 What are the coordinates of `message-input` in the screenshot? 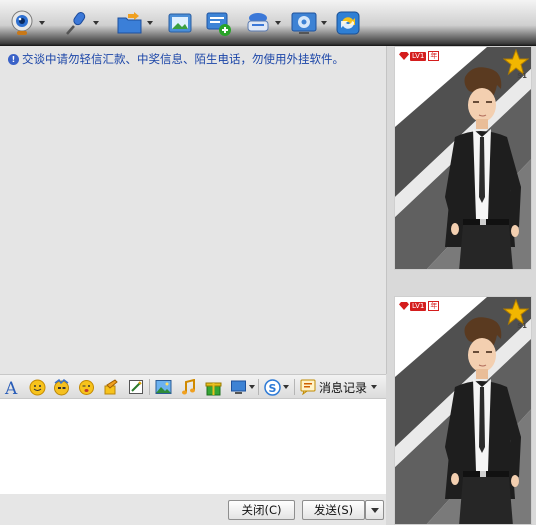 It's located at (193, 446).